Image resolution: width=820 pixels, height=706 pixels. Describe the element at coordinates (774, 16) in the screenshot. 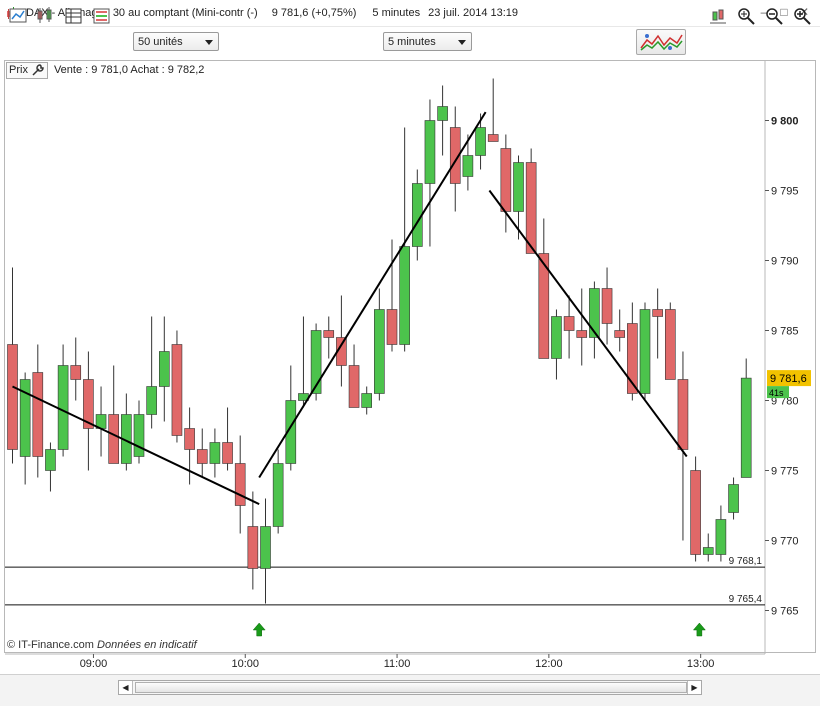

I see `zoom-out-icon` at that location.